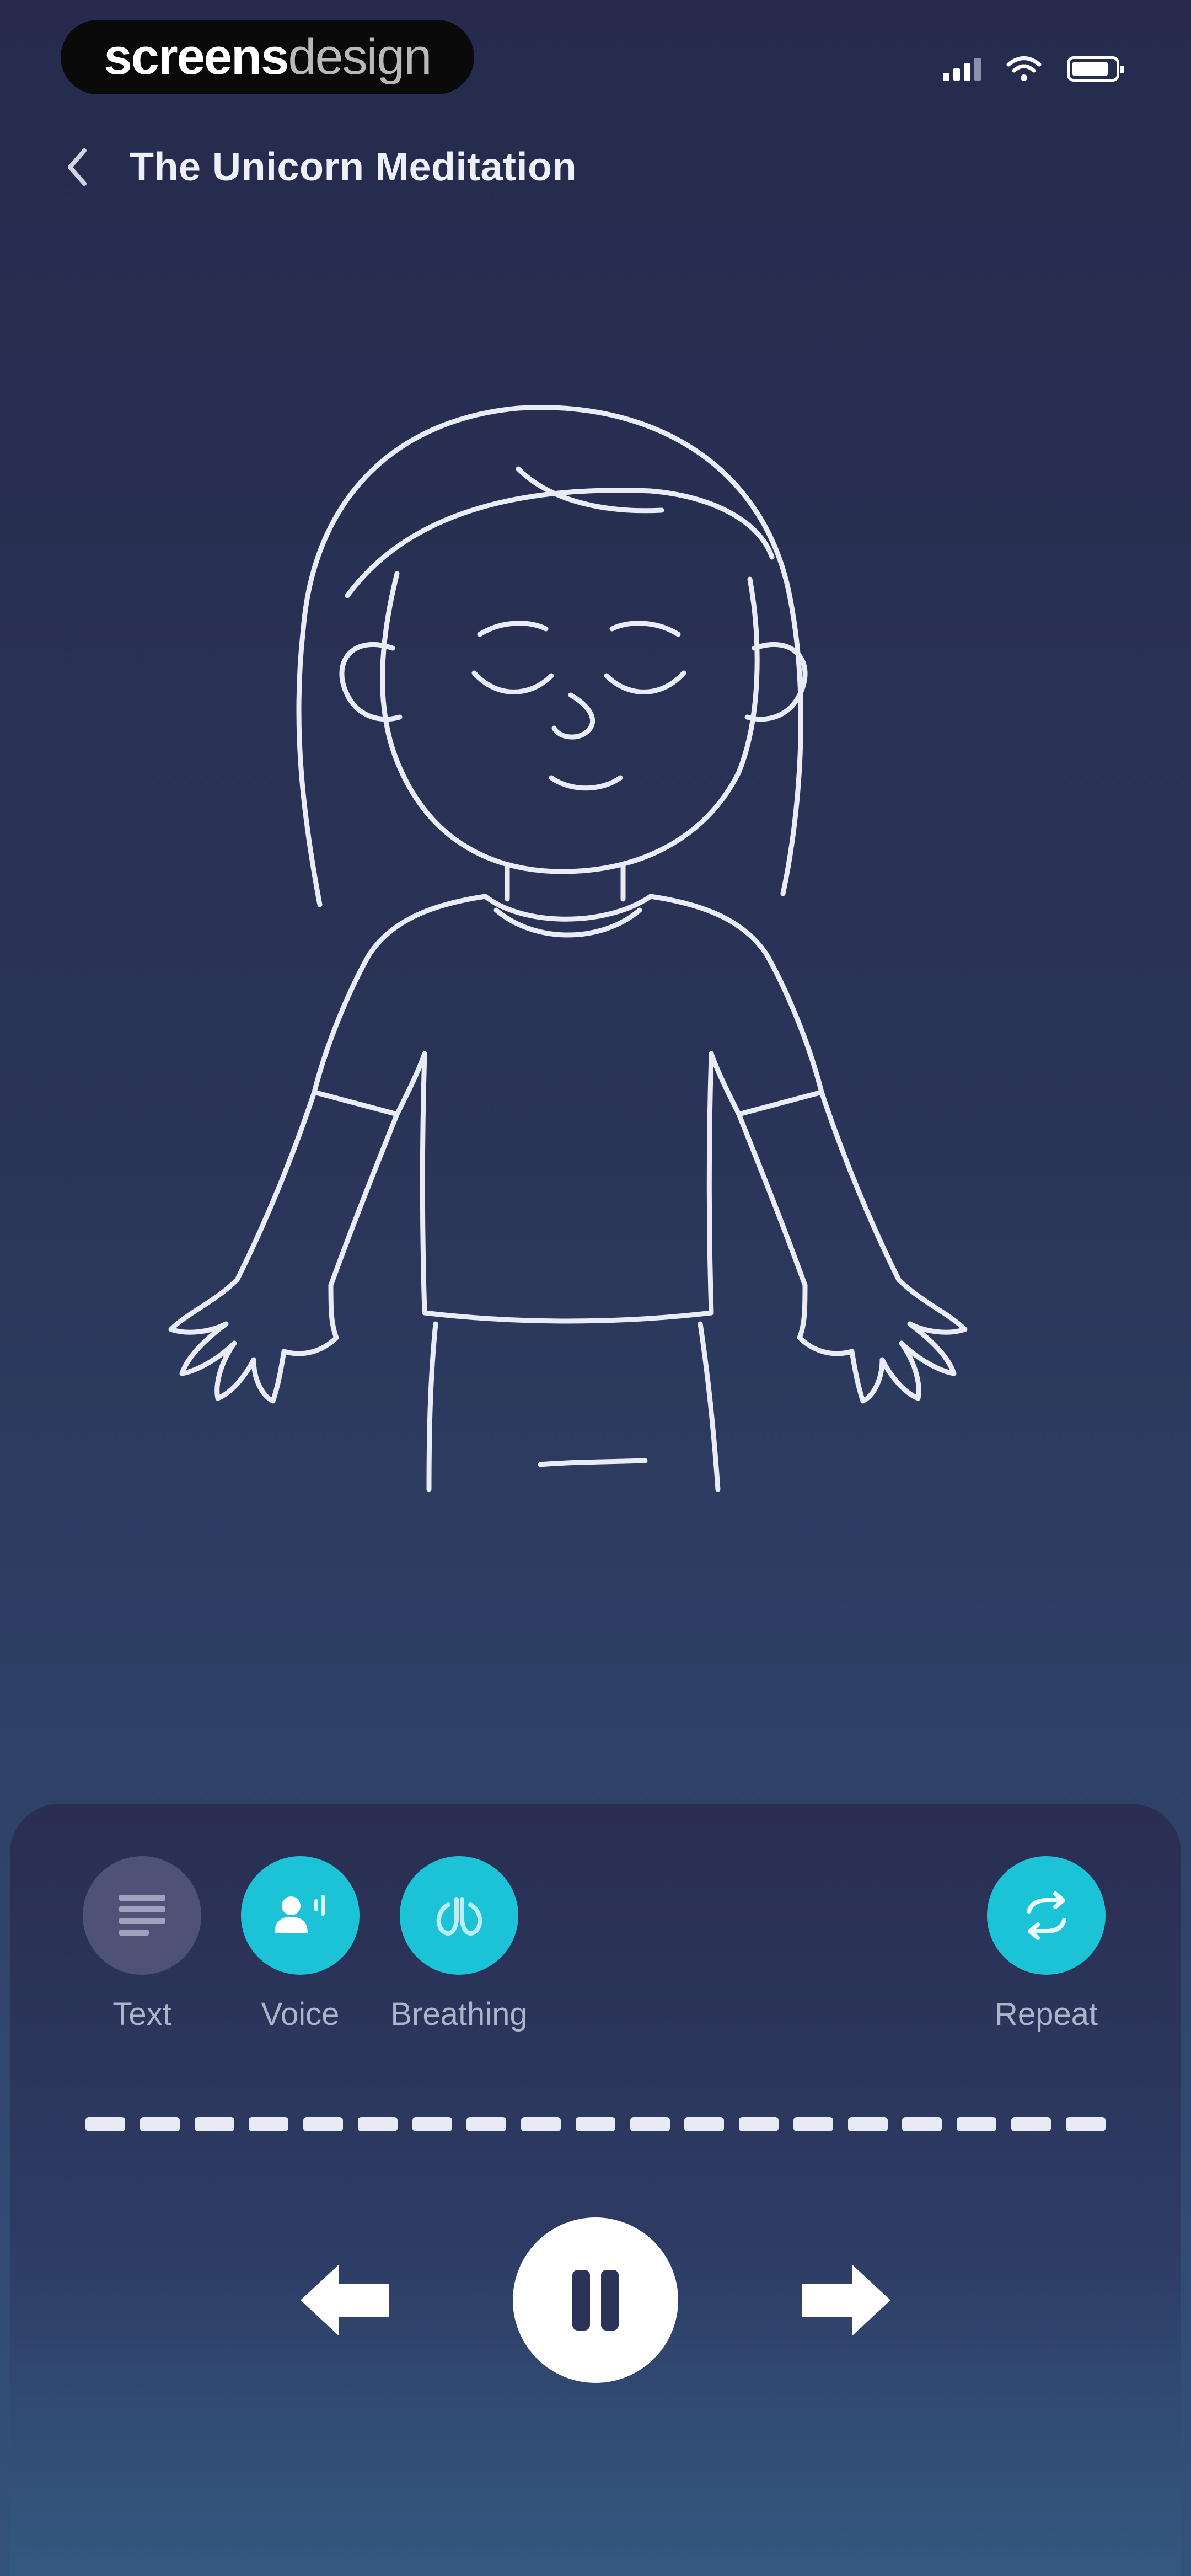 The height and width of the screenshot is (2576, 1191). I want to click on wifi-icon, so click(1024, 68).